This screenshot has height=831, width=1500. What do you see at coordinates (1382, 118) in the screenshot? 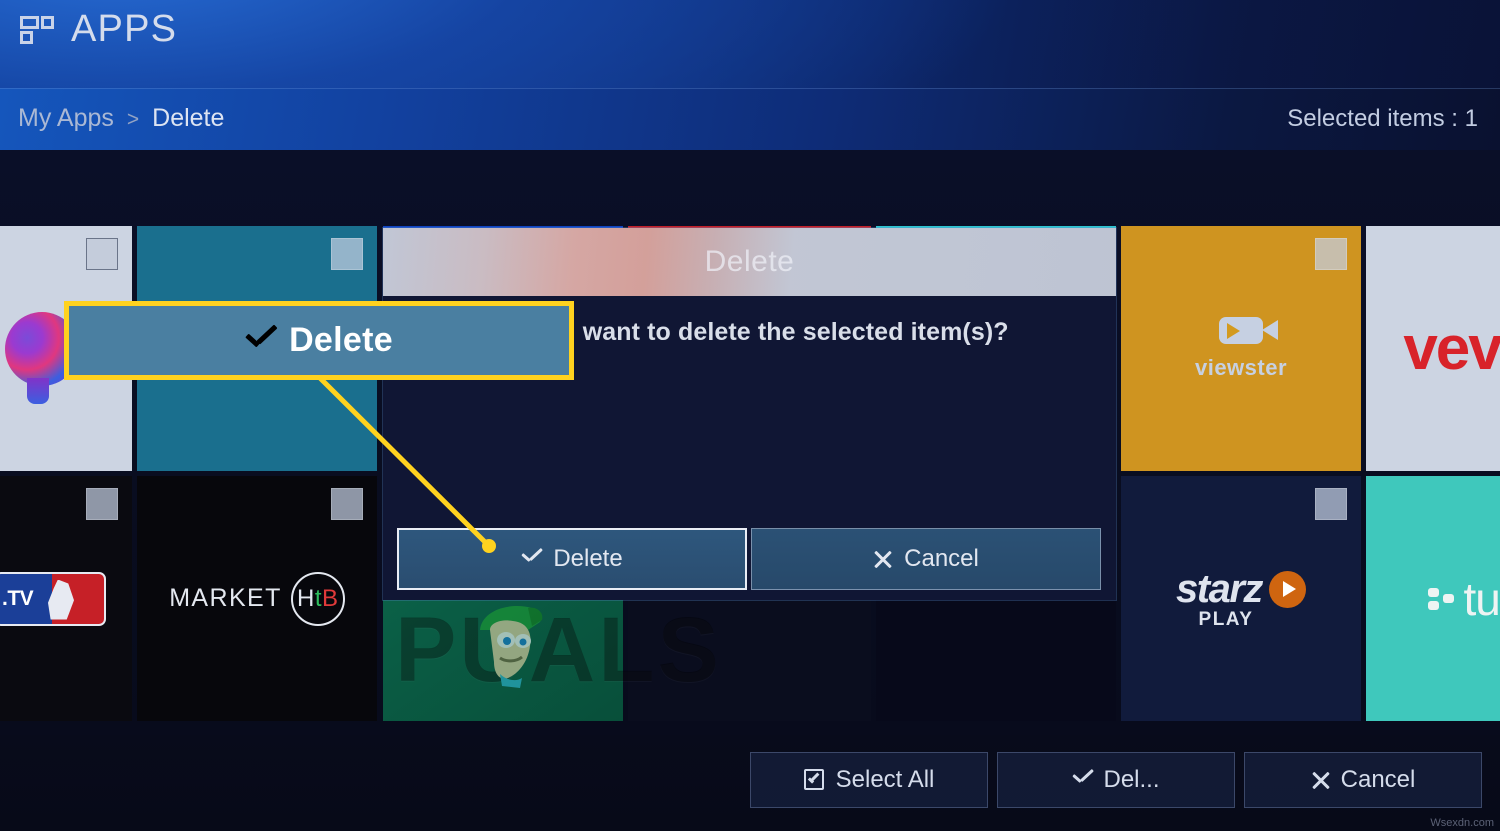
I see `selected-items-count: Selected items : 1` at bounding box center [1382, 118].